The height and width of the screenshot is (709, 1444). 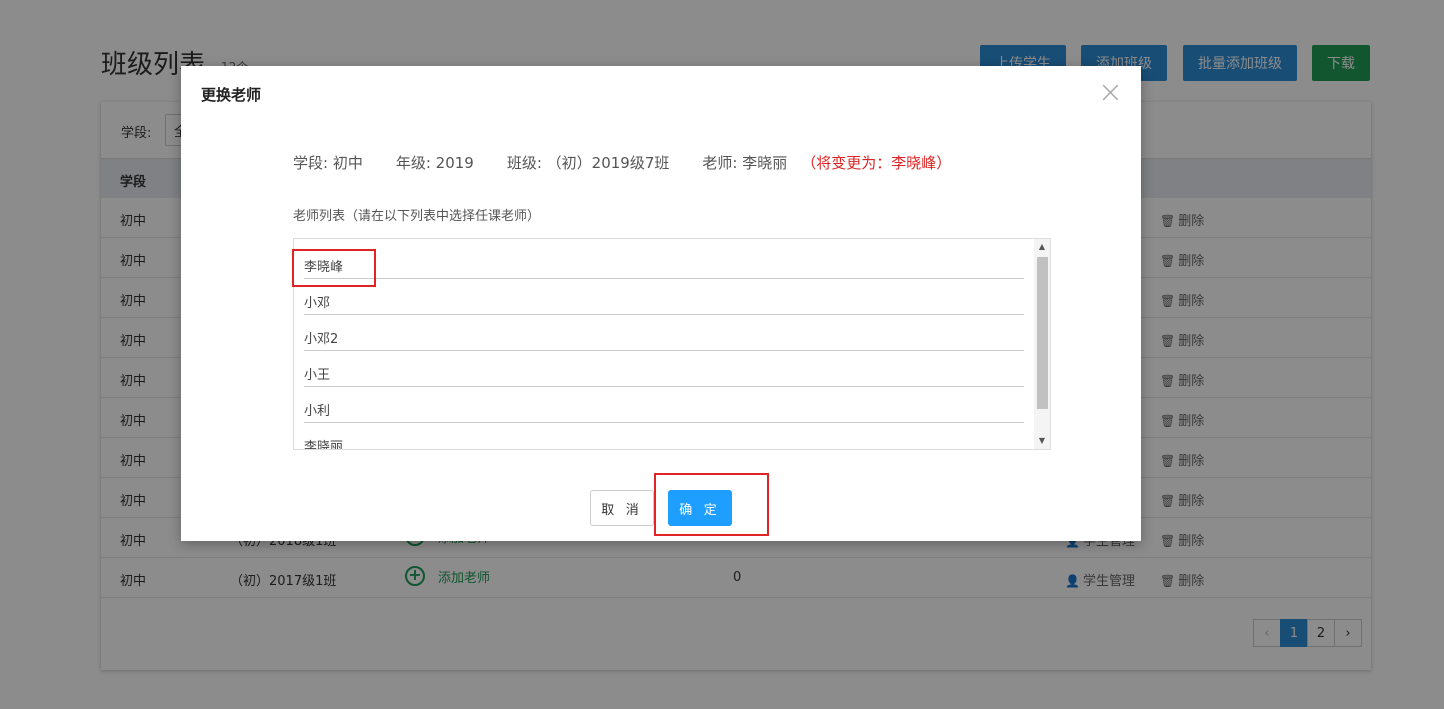 I want to click on selected-teacher-highlight, so click(x=334, y=268).